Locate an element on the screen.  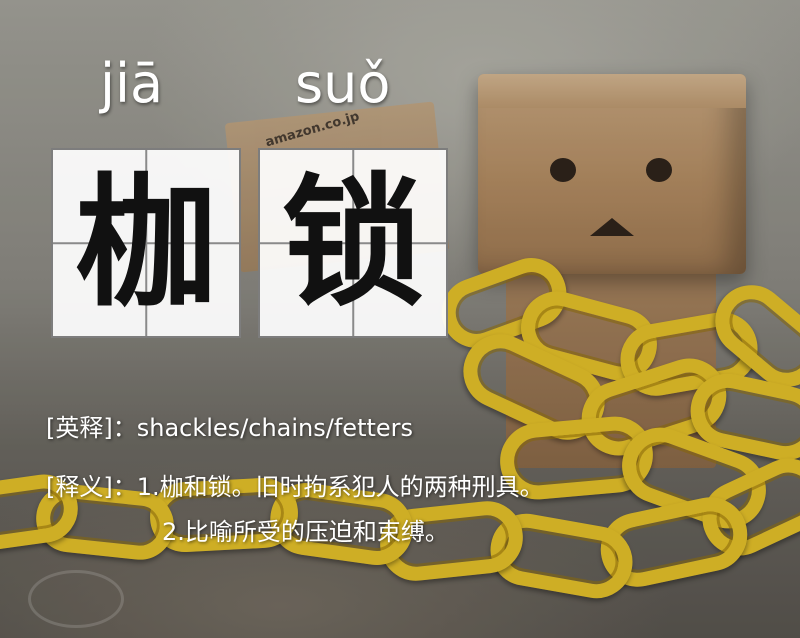
english-line: [英释]：shackles/chains/fetters is located at coordinates (229, 425).